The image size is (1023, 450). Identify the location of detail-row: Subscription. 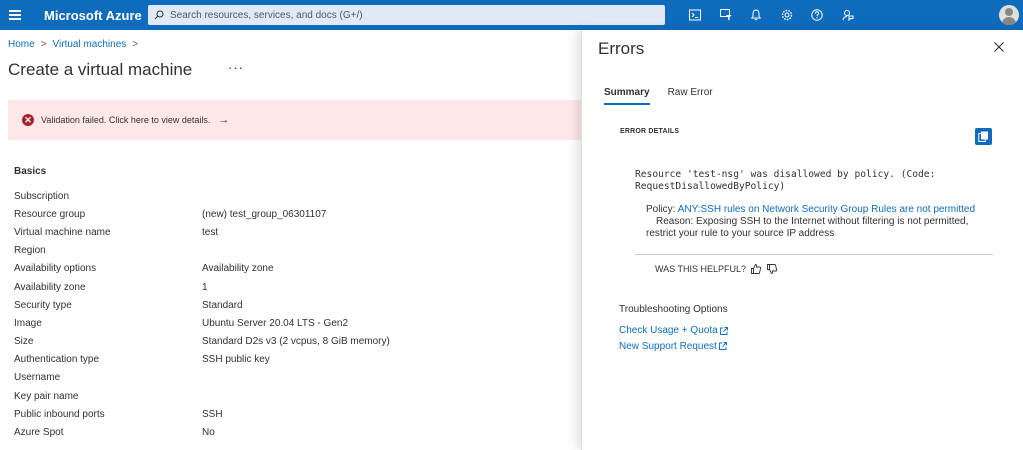
(202, 196).